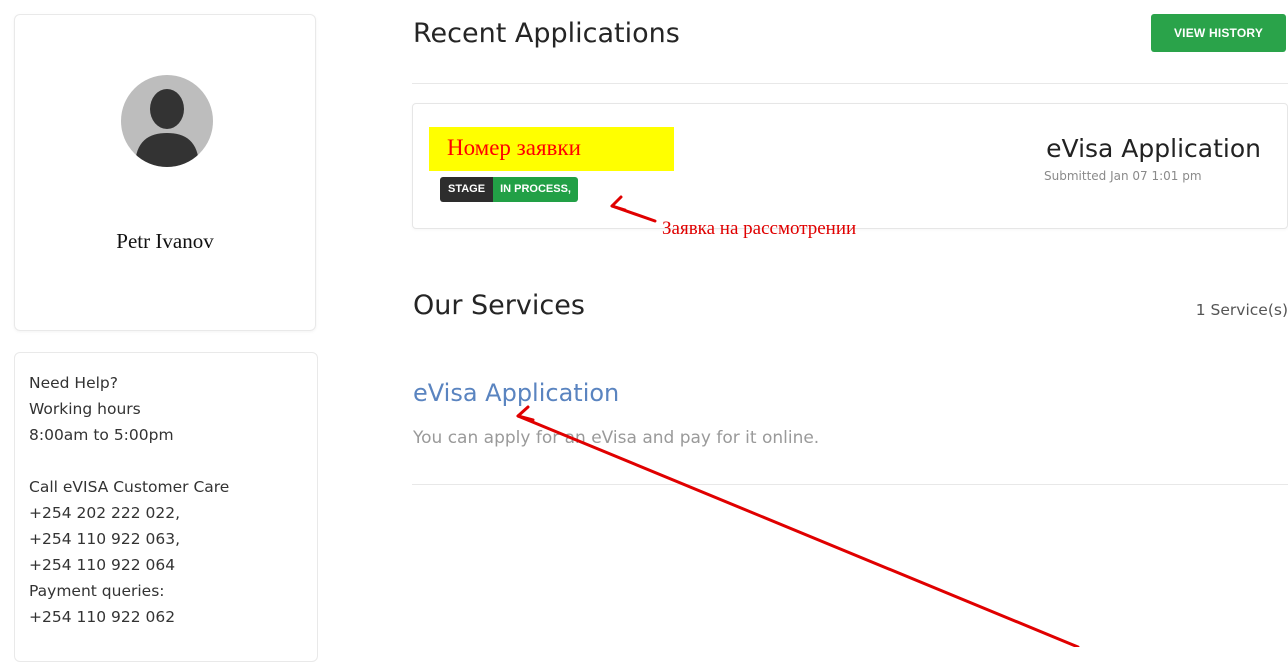  Describe the element at coordinates (101, 435) in the screenshot. I see `working-hours-value: 8:00am to 5:00pm` at that location.